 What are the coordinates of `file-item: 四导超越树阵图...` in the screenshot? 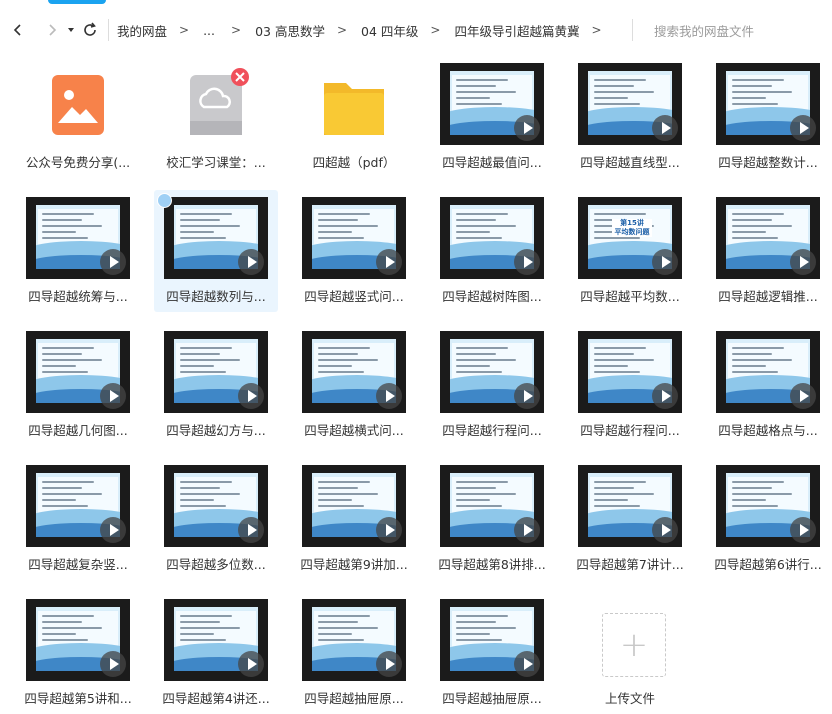 It's located at (492, 251).